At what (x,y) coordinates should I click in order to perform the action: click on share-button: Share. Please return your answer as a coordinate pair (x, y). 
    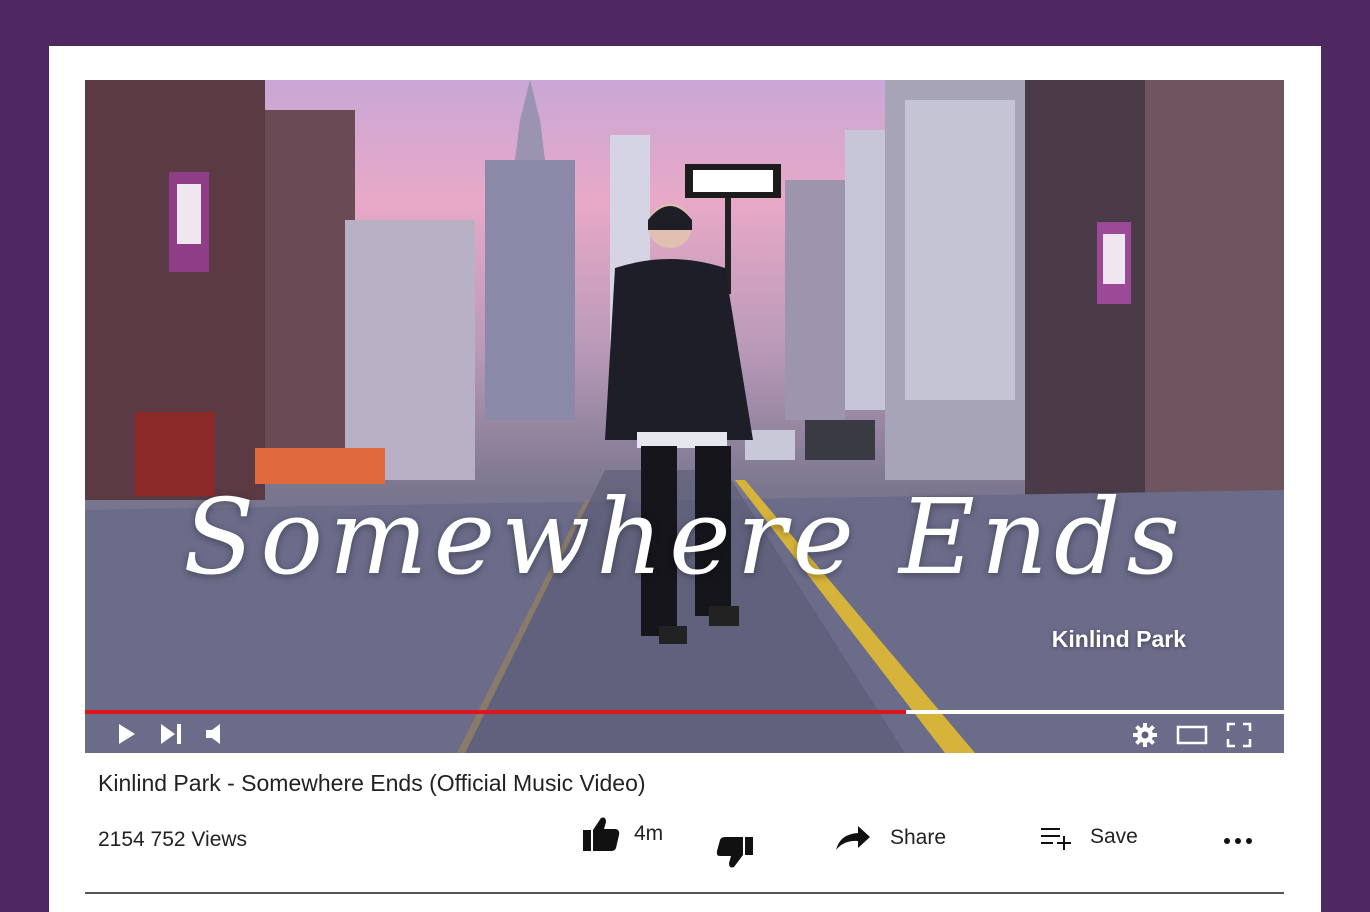
    Looking at the image, I should click on (890, 838).